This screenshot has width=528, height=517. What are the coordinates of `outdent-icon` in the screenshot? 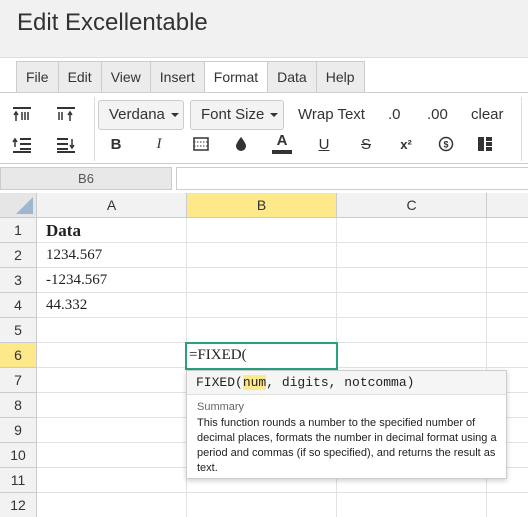 It's located at (66, 145).